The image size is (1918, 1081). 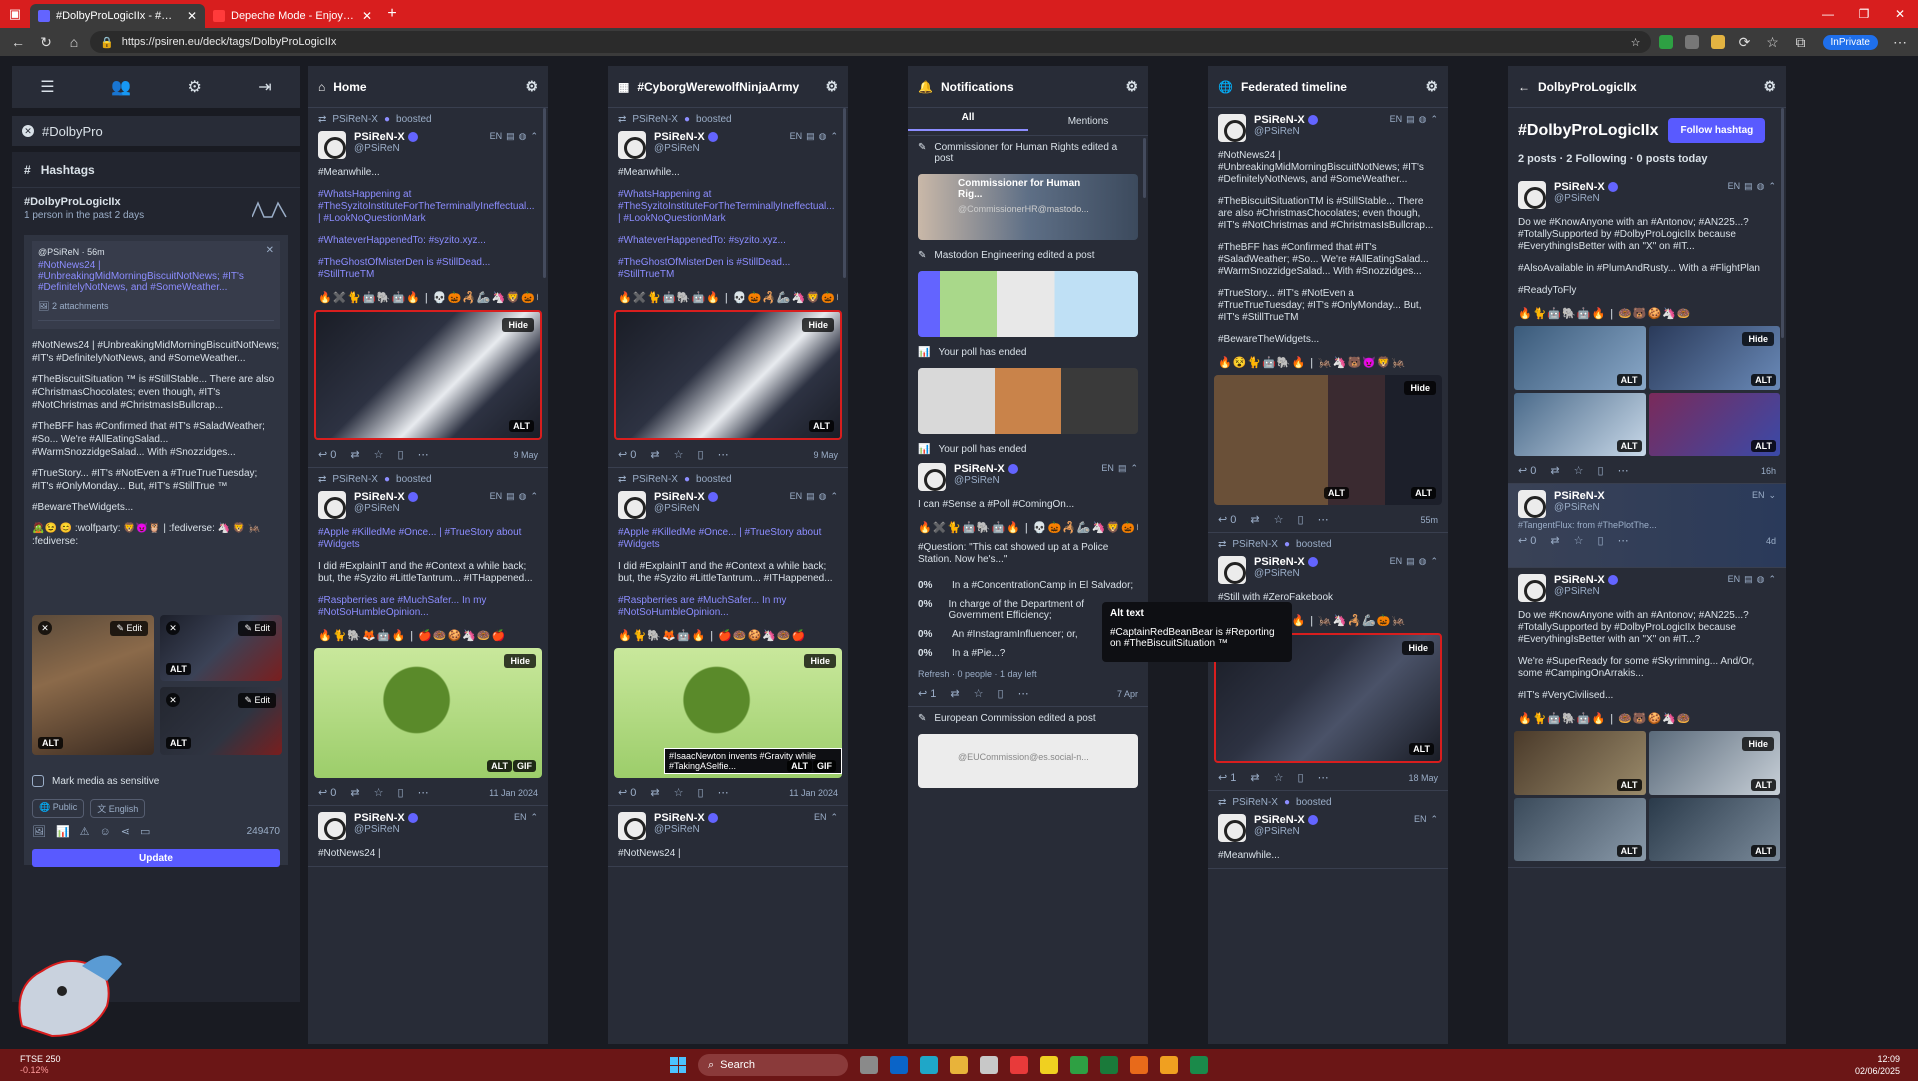 What do you see at coordinates (1423, 778) in the screenshot?
I see `status-date: 18 May` at bounding box center [1423, 778].